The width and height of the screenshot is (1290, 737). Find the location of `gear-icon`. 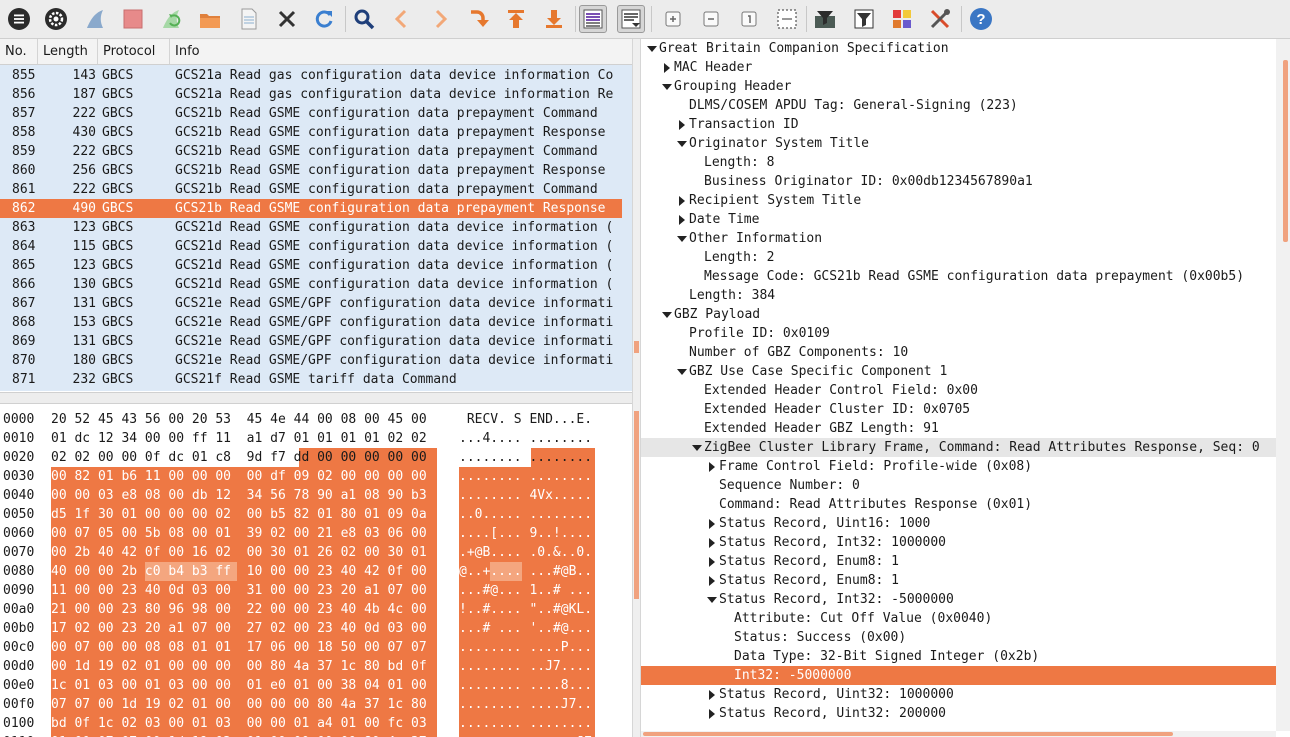

gear-icon is located at coordinates (56, 19).